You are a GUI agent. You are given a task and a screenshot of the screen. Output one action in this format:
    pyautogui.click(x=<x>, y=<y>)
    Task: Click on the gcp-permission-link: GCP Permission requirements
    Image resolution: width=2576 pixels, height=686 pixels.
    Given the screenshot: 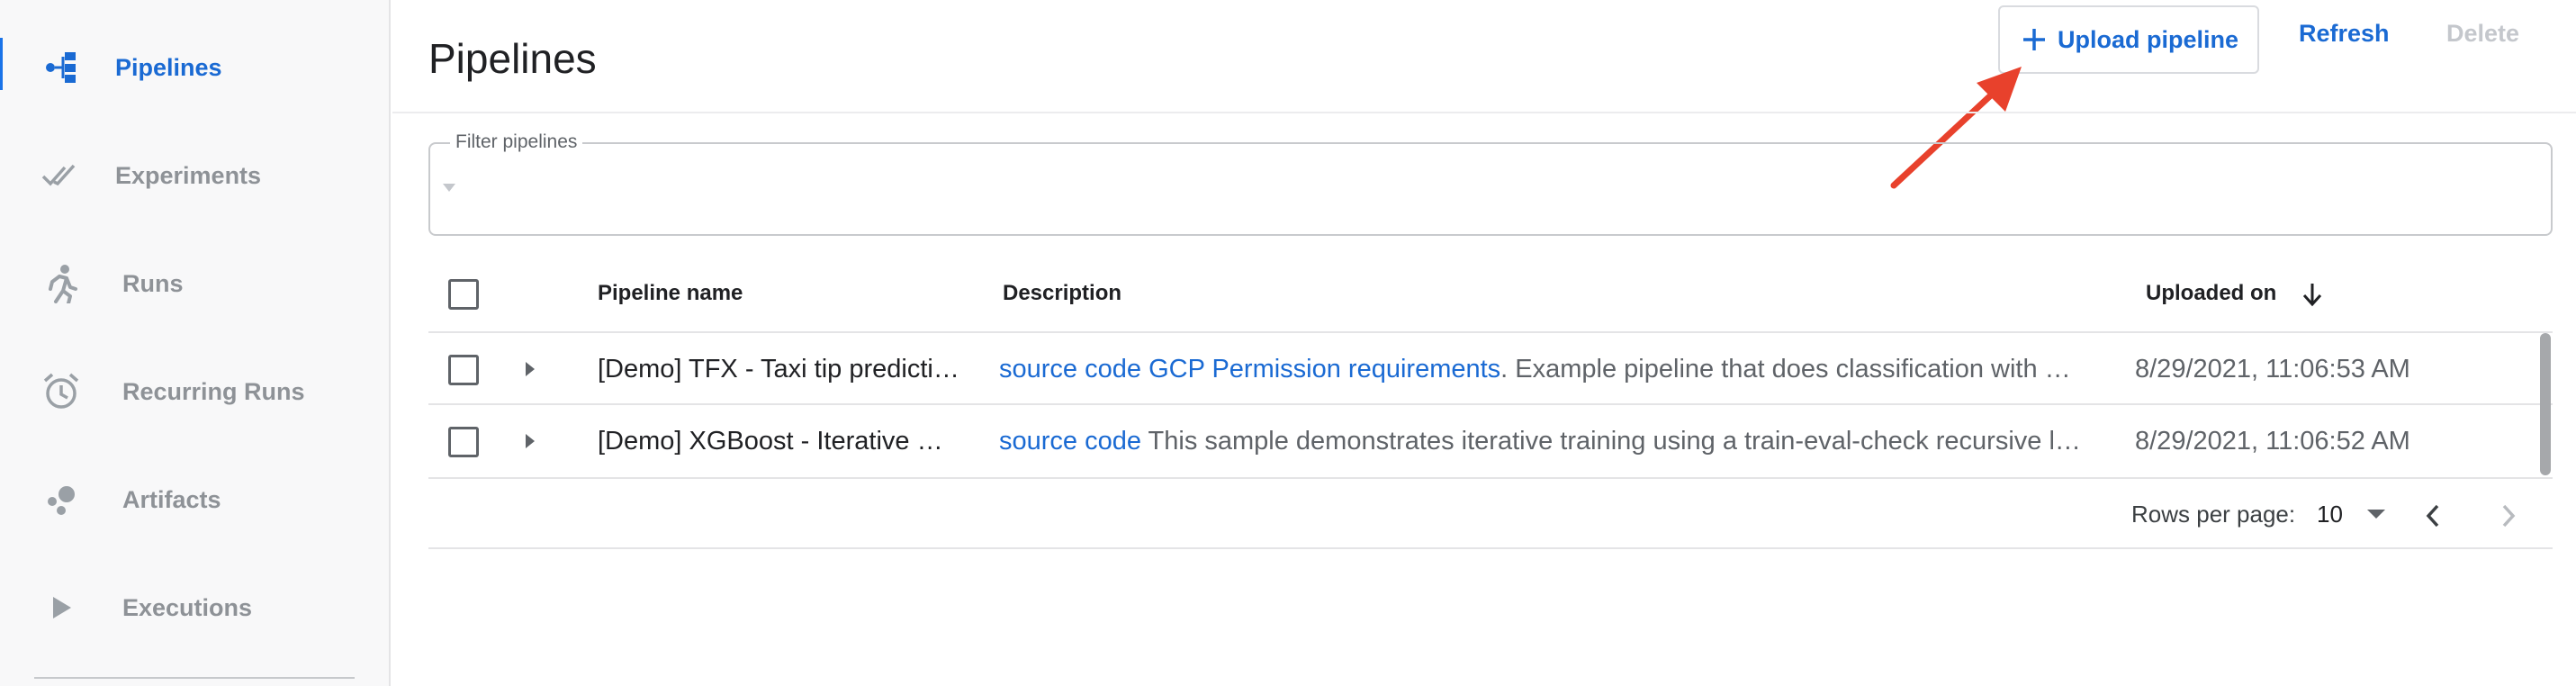 What is the action you would take?
    pyautogui.click(x=1324, y=369)
    